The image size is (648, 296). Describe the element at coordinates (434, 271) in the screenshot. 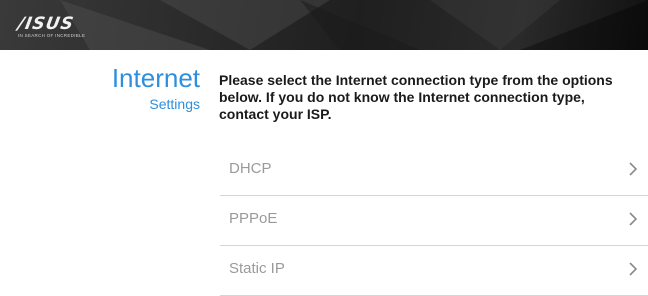

I see `option-static-ip: Static IP` at that location.